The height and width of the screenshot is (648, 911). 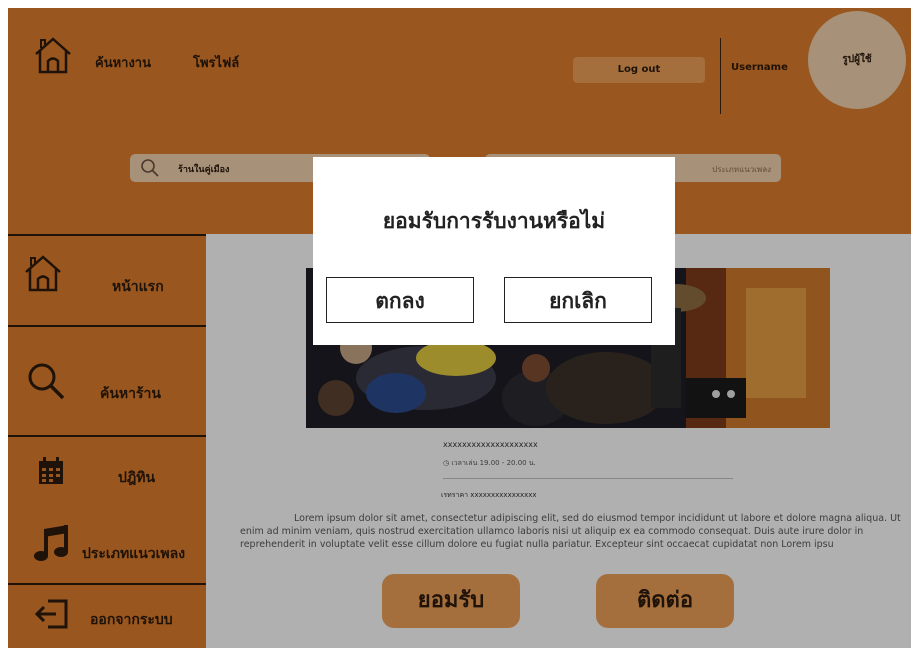 What do you see at coordinates (400, 300) in the screenshot?
I see `confirm-ok-button: ตกลง` at bounding box center [400, 300].